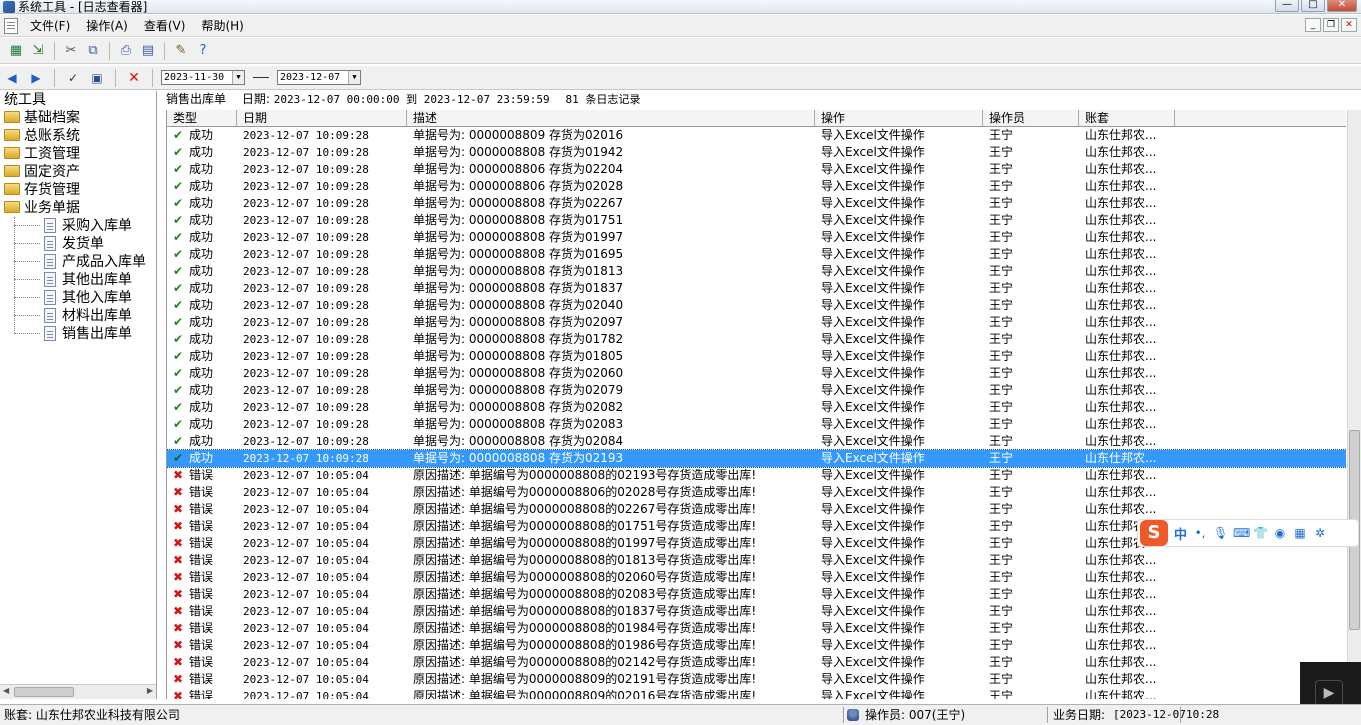 The image size is (1361, 725). I want to click on end-date-picker: 2023-12-07 ▼, so click(319, 77).